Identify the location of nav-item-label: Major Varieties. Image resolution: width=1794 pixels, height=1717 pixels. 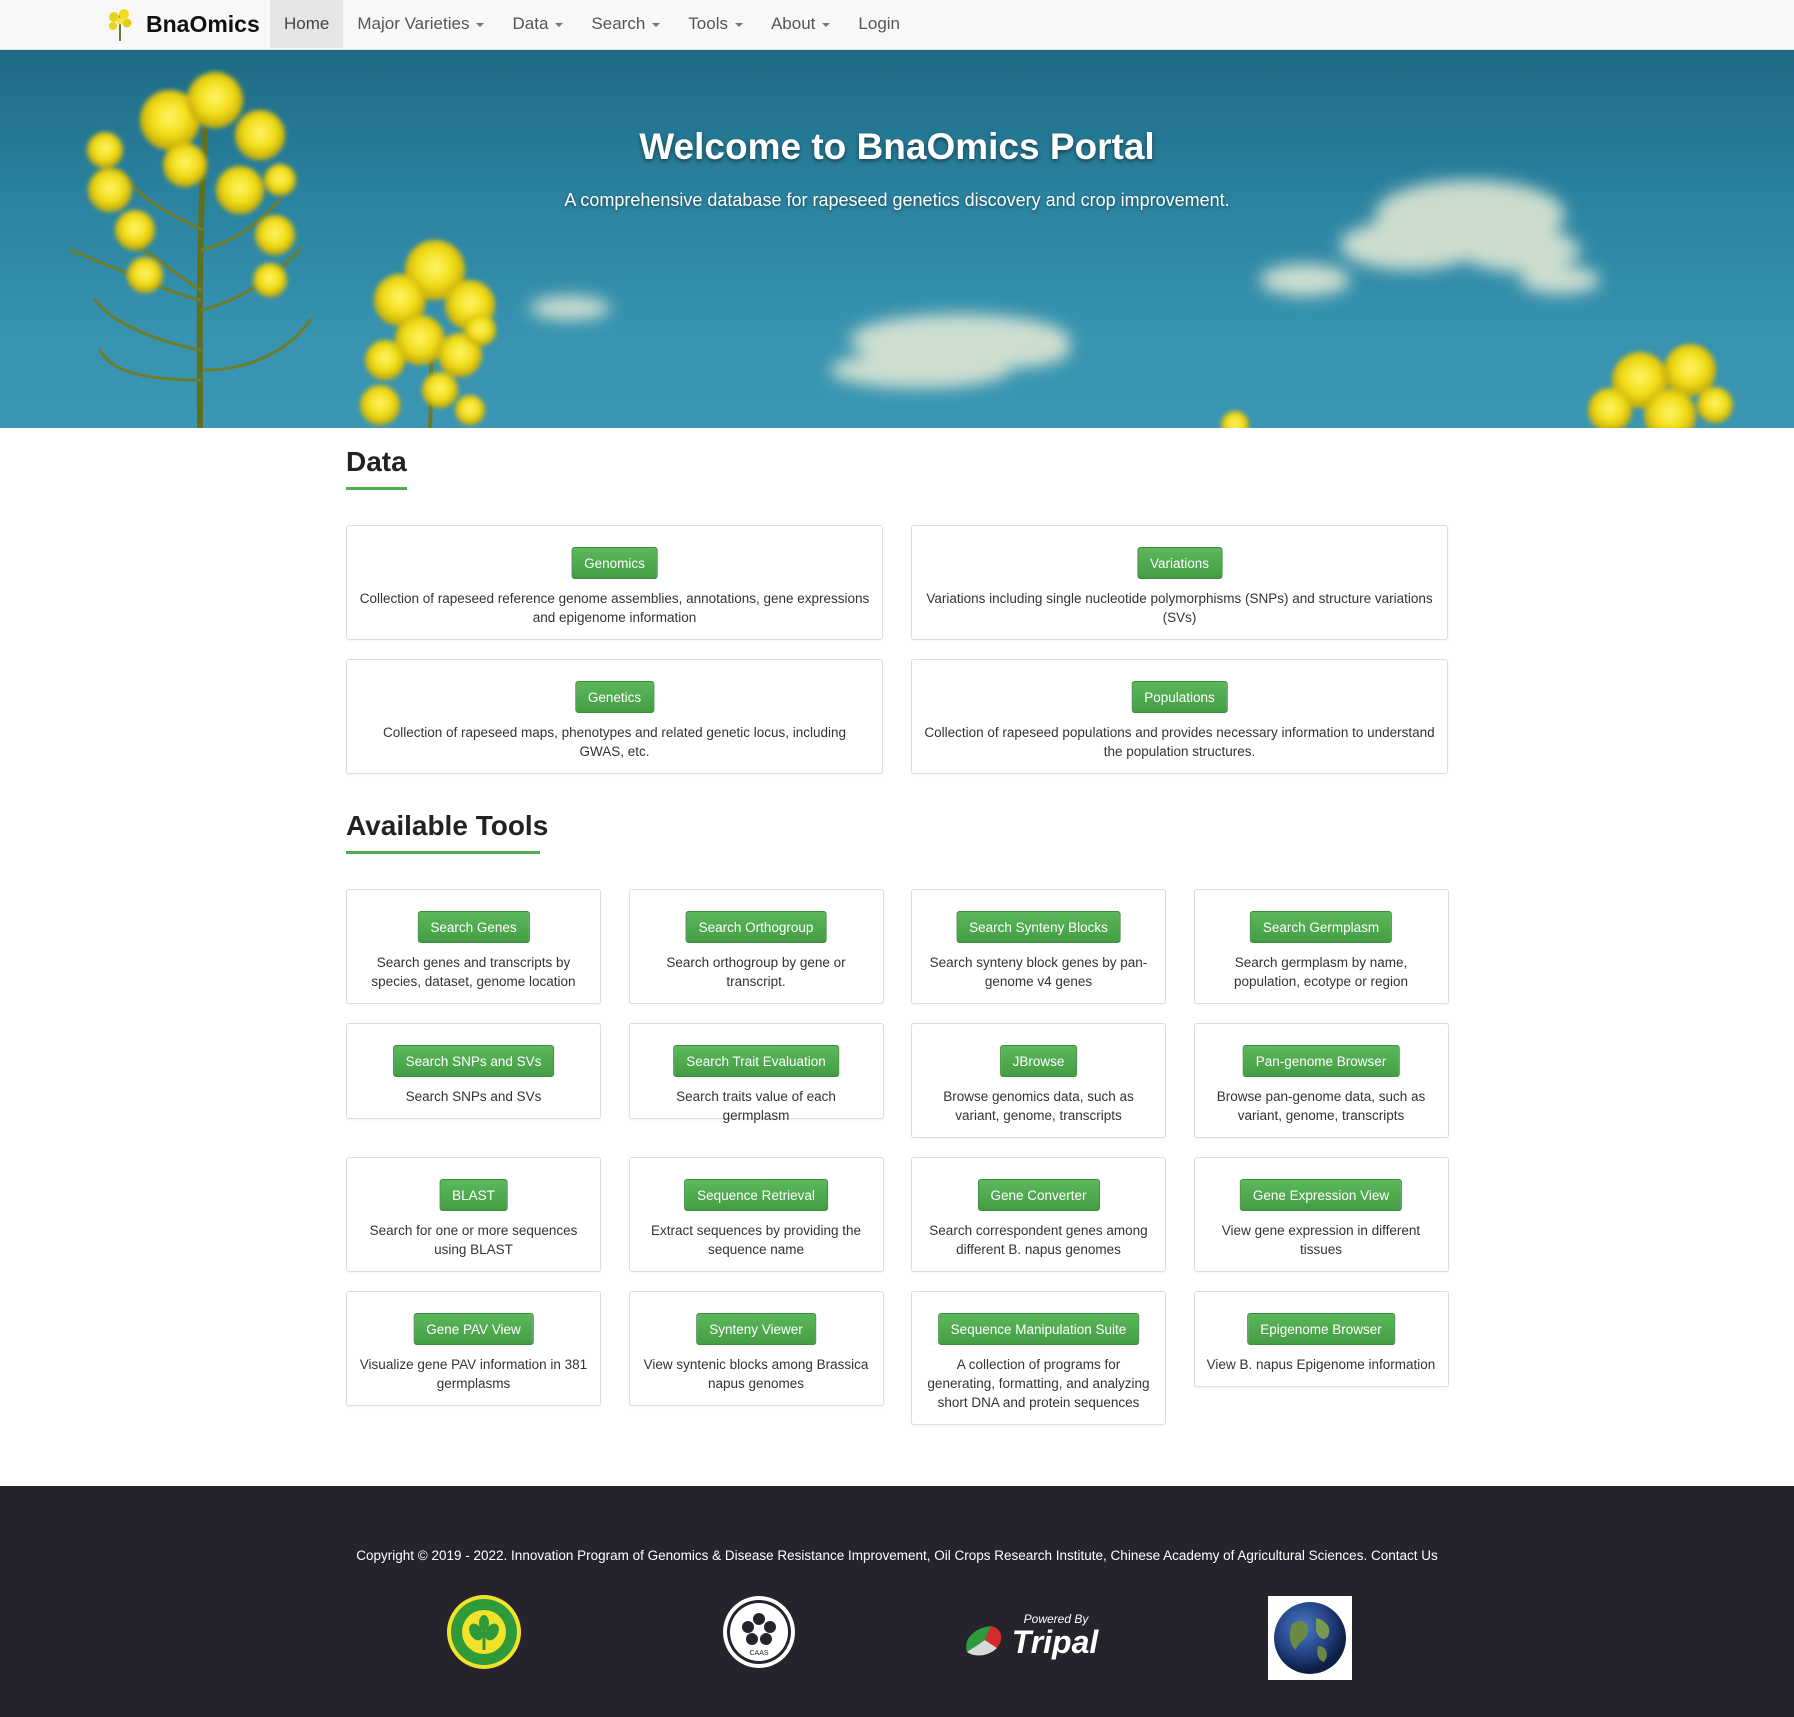
(413, 23).